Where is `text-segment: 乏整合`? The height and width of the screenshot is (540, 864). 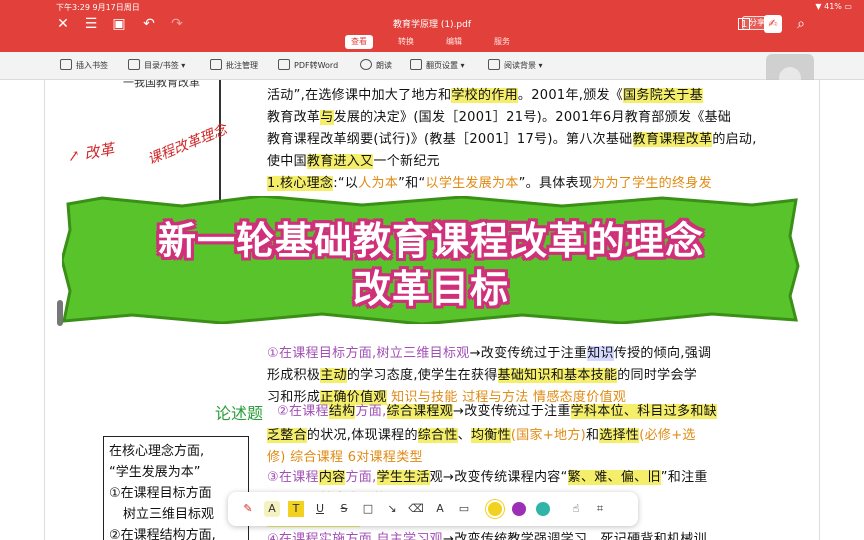
text-segment: 乏整合 is located at coordinates (287, 435).